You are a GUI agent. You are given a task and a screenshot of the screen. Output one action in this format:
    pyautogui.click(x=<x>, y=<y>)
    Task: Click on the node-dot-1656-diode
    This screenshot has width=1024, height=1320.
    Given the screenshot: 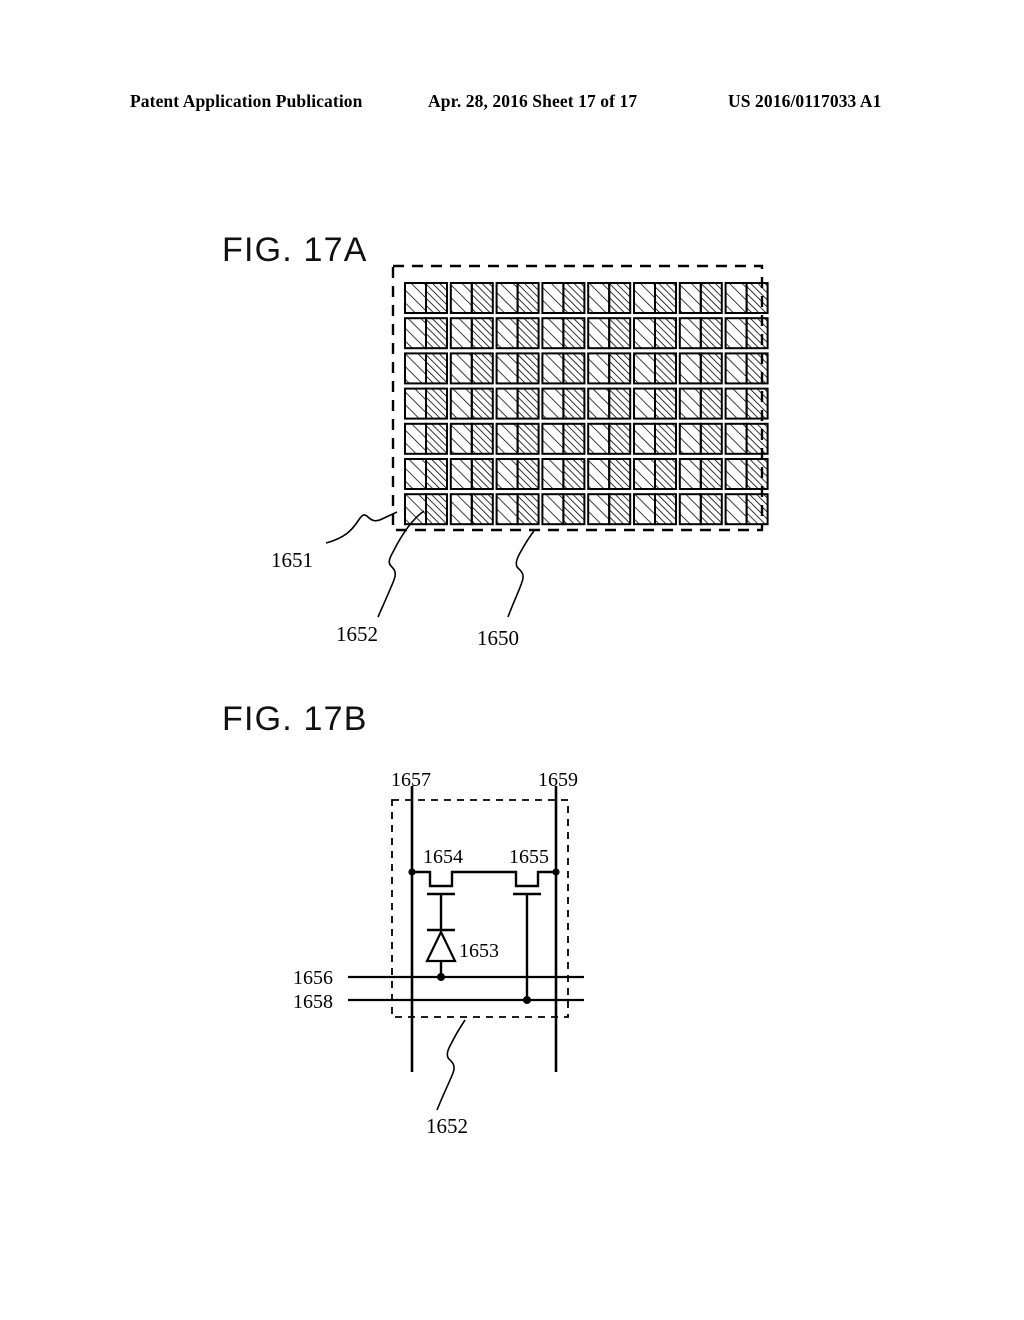 What is the action you would take?
    pyautogui.click(x=441, y=977)
    